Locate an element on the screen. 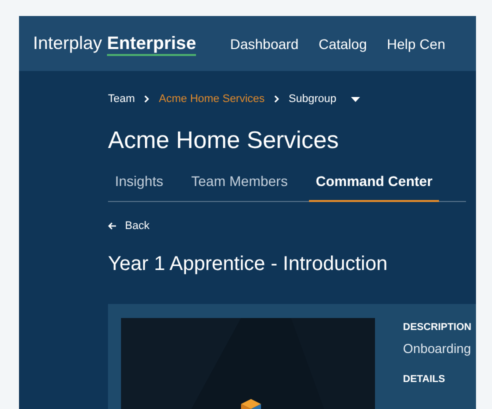 The image size is (492, 409). breadcrumb-link: Subgroup is located at coordinates (312, 99).